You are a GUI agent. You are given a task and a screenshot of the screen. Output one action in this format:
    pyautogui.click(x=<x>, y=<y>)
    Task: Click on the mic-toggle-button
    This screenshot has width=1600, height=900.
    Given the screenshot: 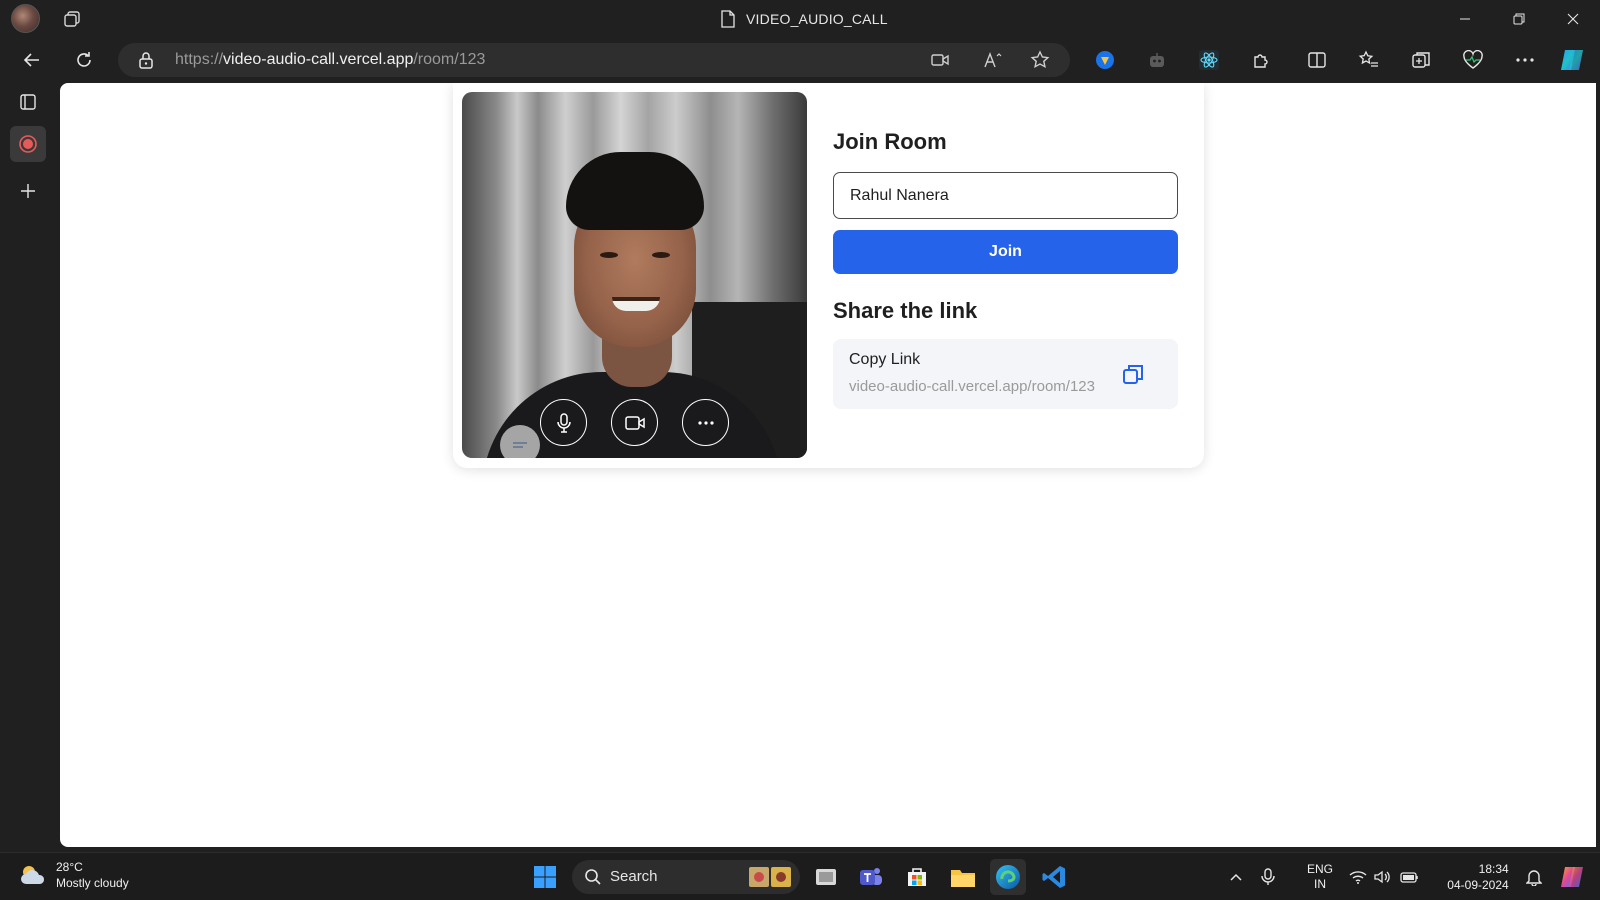 What is the action you would take?
    pyautogui.click(x=563, y=422)
    